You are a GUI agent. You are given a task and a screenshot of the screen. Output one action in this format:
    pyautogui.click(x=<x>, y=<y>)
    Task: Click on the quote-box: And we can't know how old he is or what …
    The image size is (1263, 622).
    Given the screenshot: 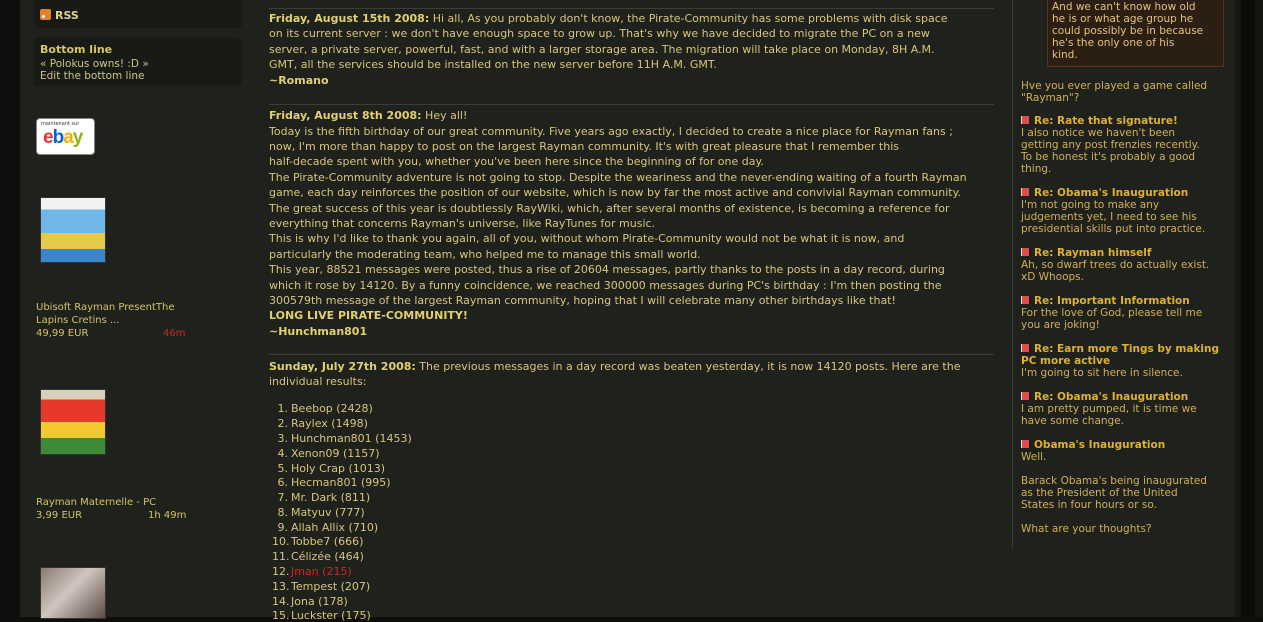 What is the action you would take?
    pyautogui.click(x=1135, y=33)
    